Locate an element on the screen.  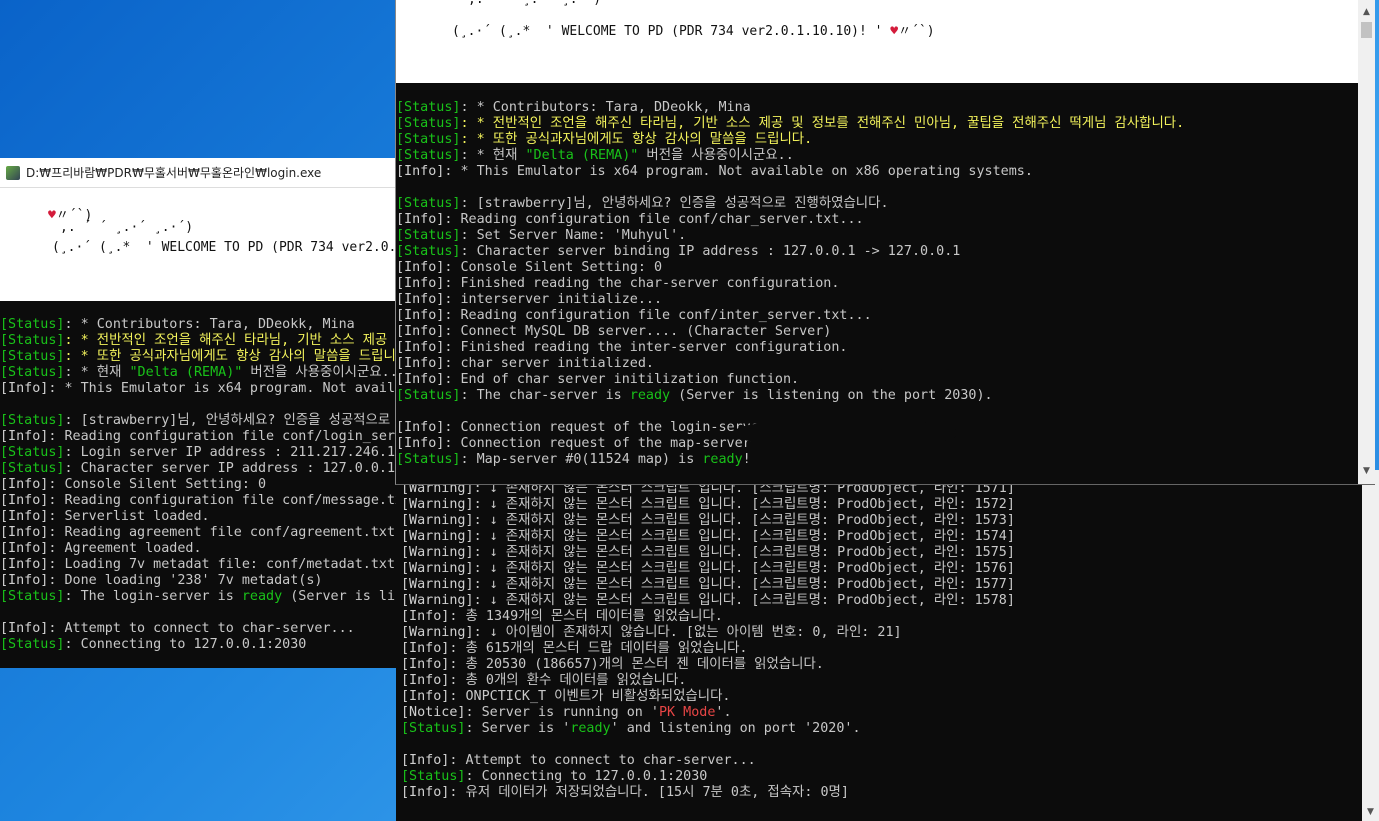
log-text: : Server is running on ' is located at coordinates (562, 712).